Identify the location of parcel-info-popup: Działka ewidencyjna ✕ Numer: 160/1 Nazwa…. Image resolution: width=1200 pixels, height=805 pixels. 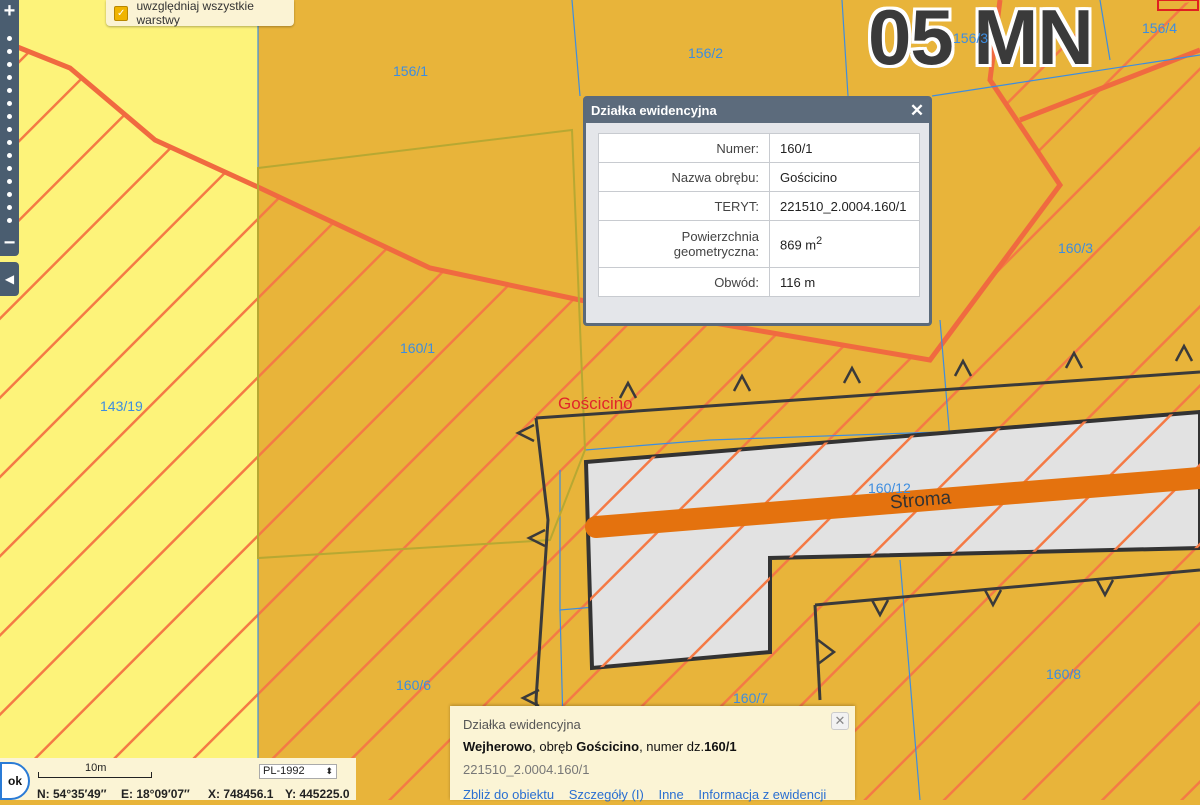
(757, 211).